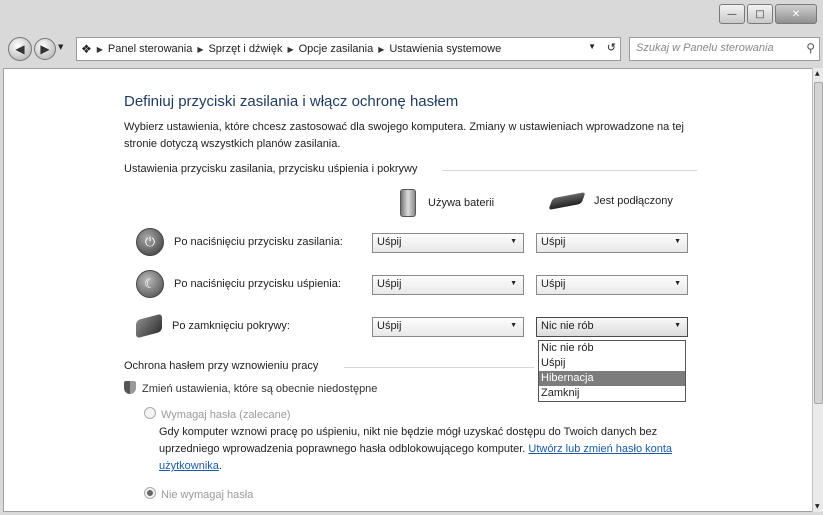  Describe the element at coordinates (258, 242) in the screenshot. I see `power-button-label: Po naciśnięciu przycisku zasilania:` at that location.